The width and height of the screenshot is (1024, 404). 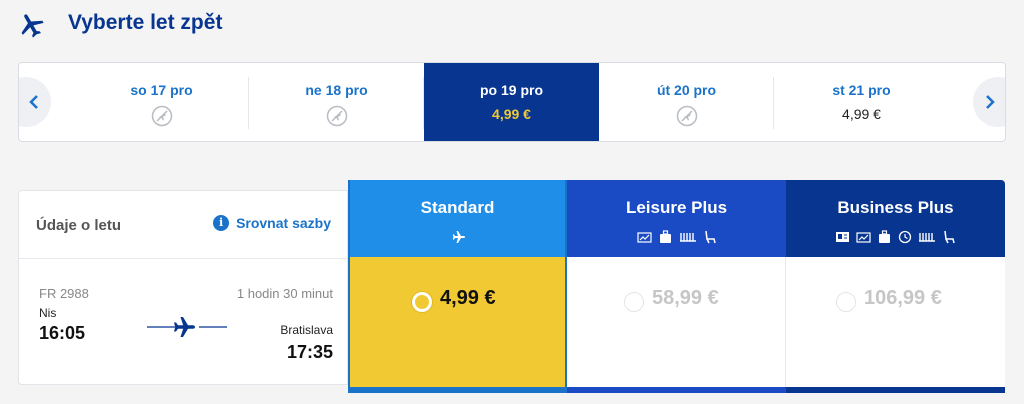 I want to click on fare-header: Business Plus, so click(x=895, y=218).